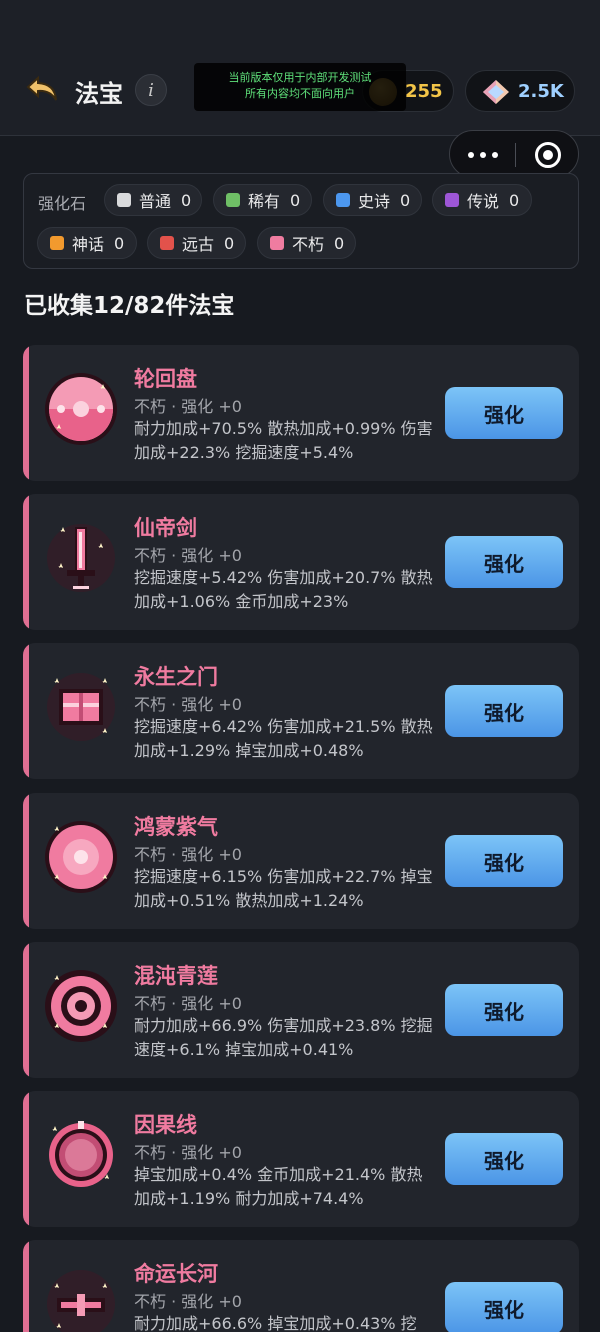 The width and height of the screenshot is (600, 1332). Describe the element at coordinates (81, 707) in the screenshot. I see `gate-icon` at that location.